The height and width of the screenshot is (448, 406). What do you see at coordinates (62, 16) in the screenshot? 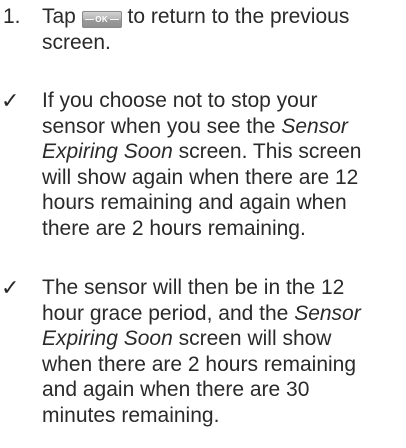
I see `step-text-before: Tap` at bounding box center [62, 16].